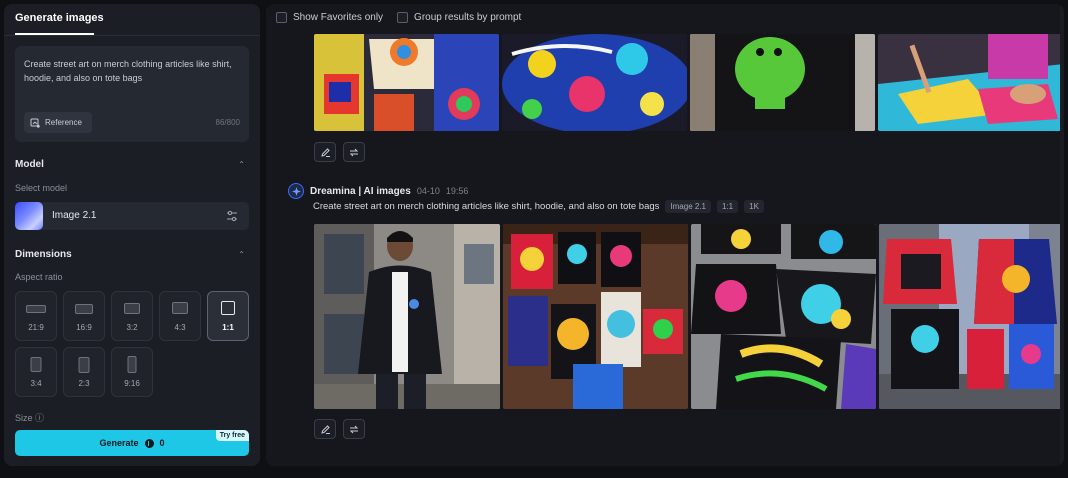 The image size is (1068, 478). Describe the element at coordinates (29, 216) in the screenshot. I see `model-thumbnail` at that location.